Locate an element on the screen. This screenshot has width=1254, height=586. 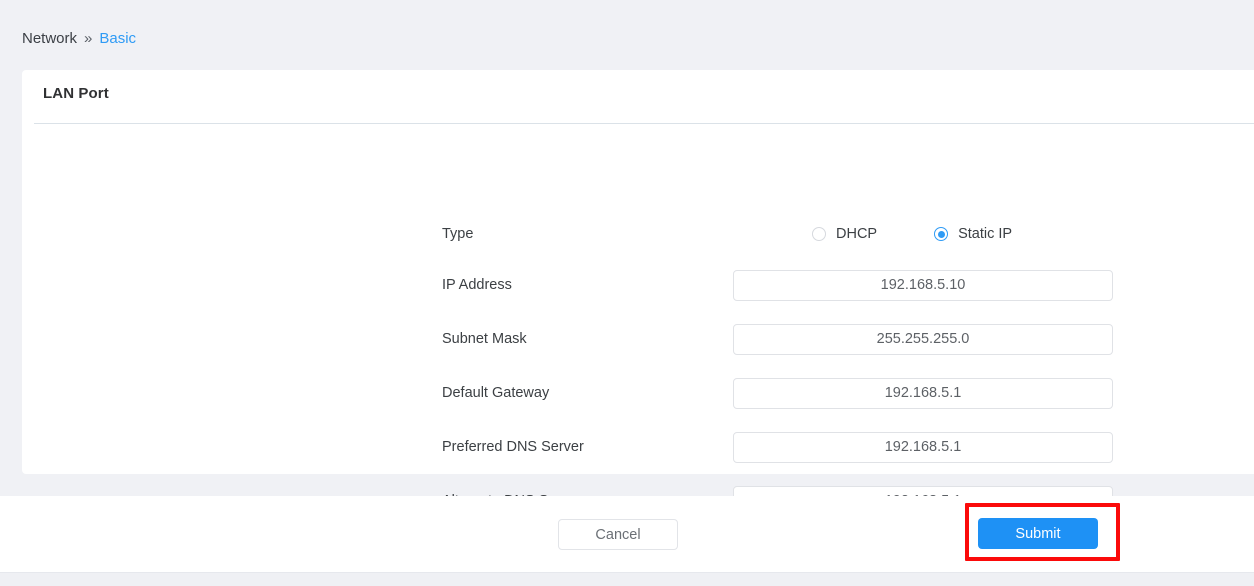
radio-option-static-ip: Static IP is located at coordinates (973, 234).